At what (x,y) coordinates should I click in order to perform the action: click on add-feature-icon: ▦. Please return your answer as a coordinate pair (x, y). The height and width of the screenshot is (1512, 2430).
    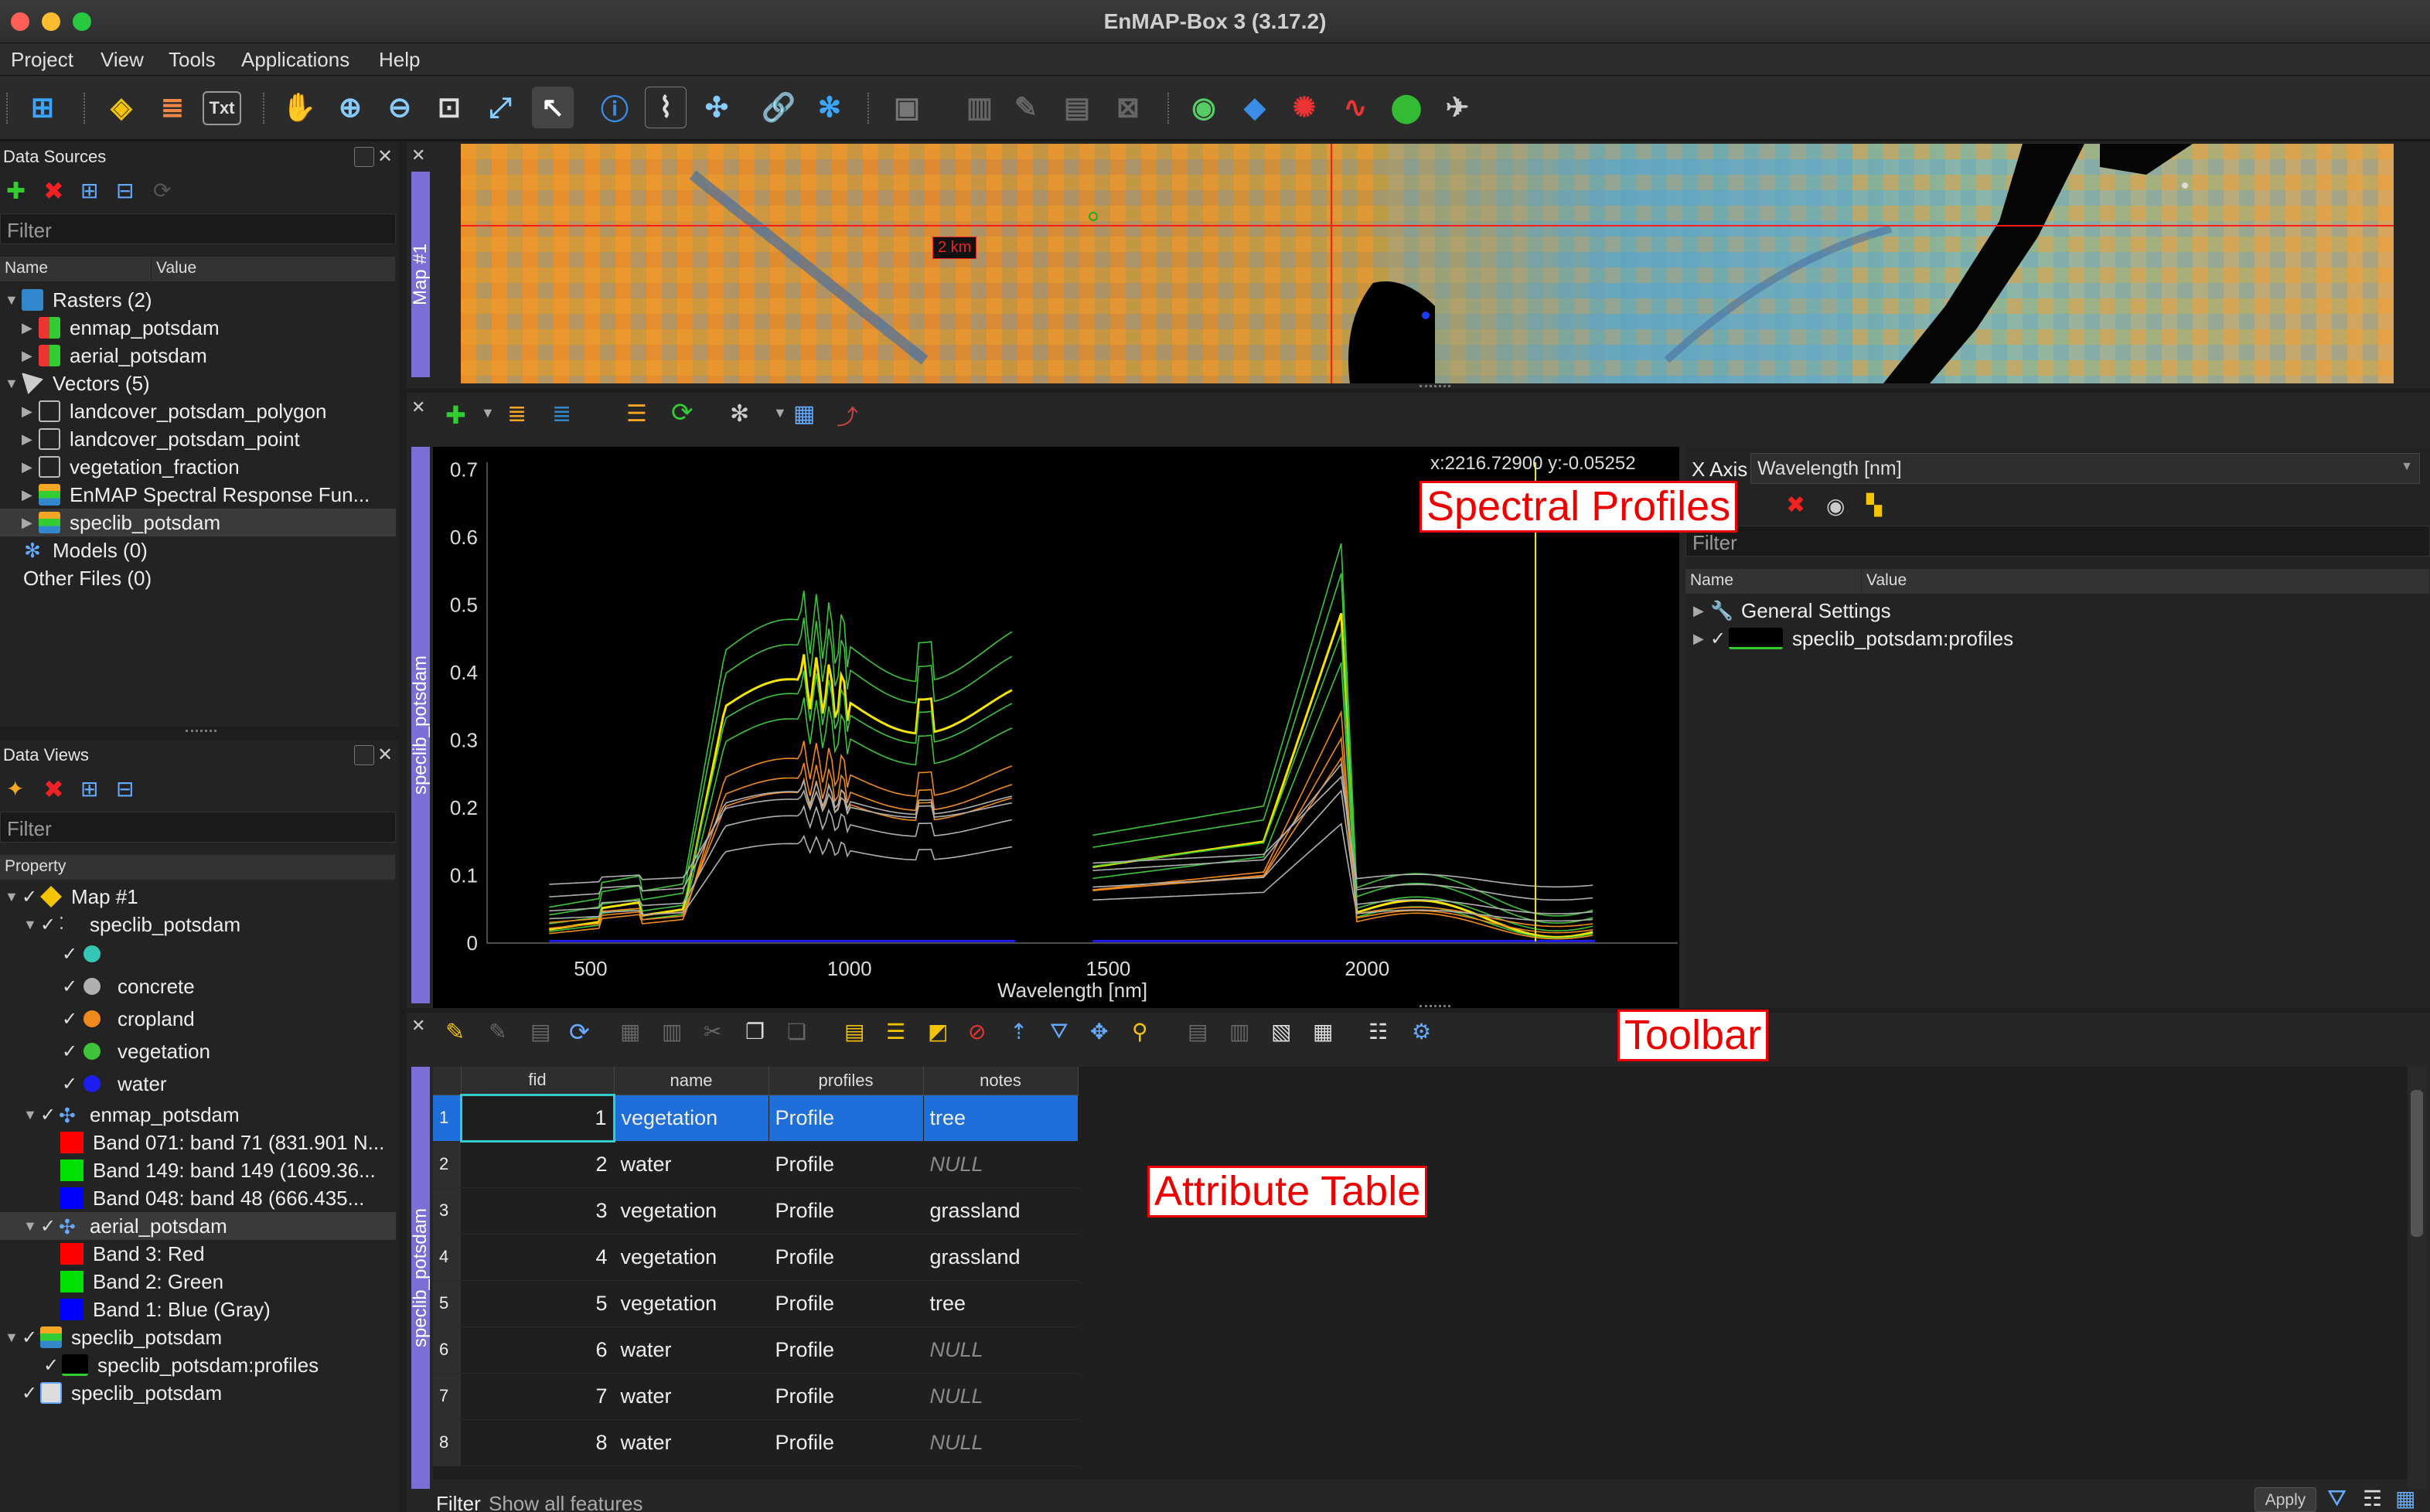
    Looking at the image, I should click on (630, 1031).